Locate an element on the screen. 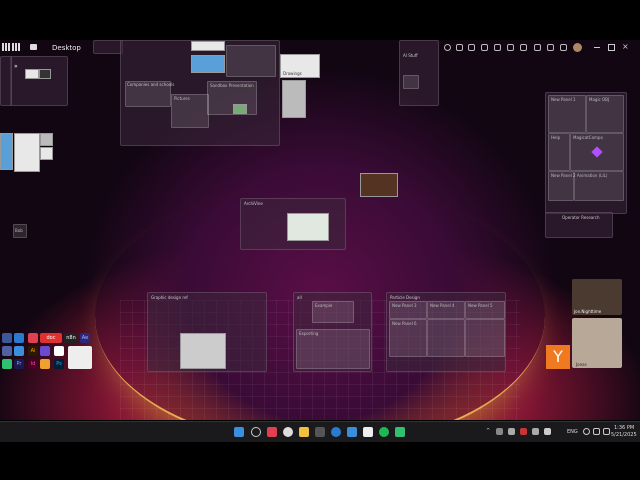 Image resolution: width=640 pixels, height=480 pixels. volume-icon is located at coordinates (596, 431).